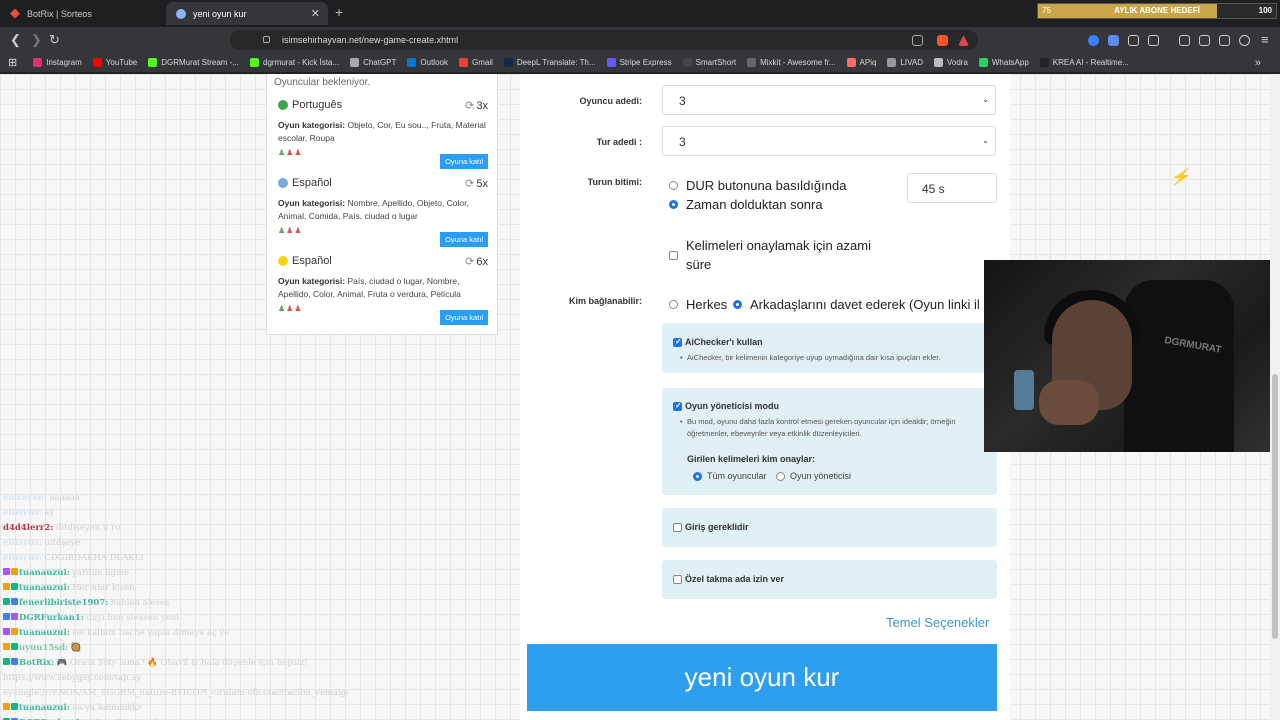 This screenshot has width=1280, height=720. I want to click on option-label: Kelimeleri onaylamak için azami süre, so click(778, 255).